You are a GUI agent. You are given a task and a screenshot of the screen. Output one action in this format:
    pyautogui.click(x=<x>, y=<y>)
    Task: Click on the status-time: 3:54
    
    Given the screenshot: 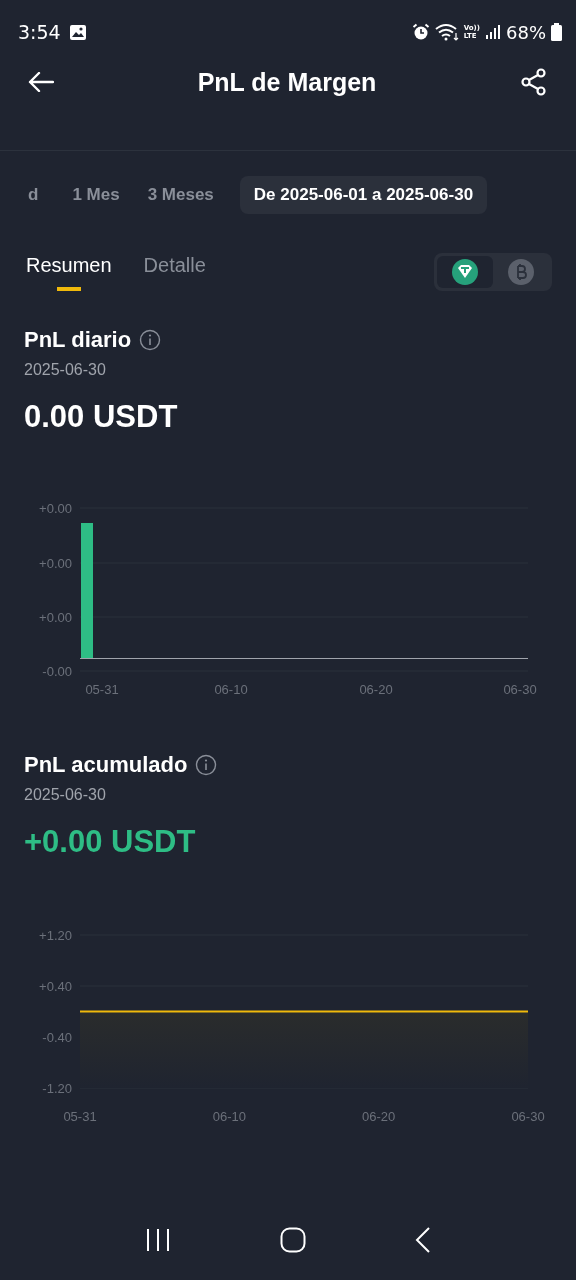 What is the action you would take?
    pyautogui.click(x=39, y=32)
    